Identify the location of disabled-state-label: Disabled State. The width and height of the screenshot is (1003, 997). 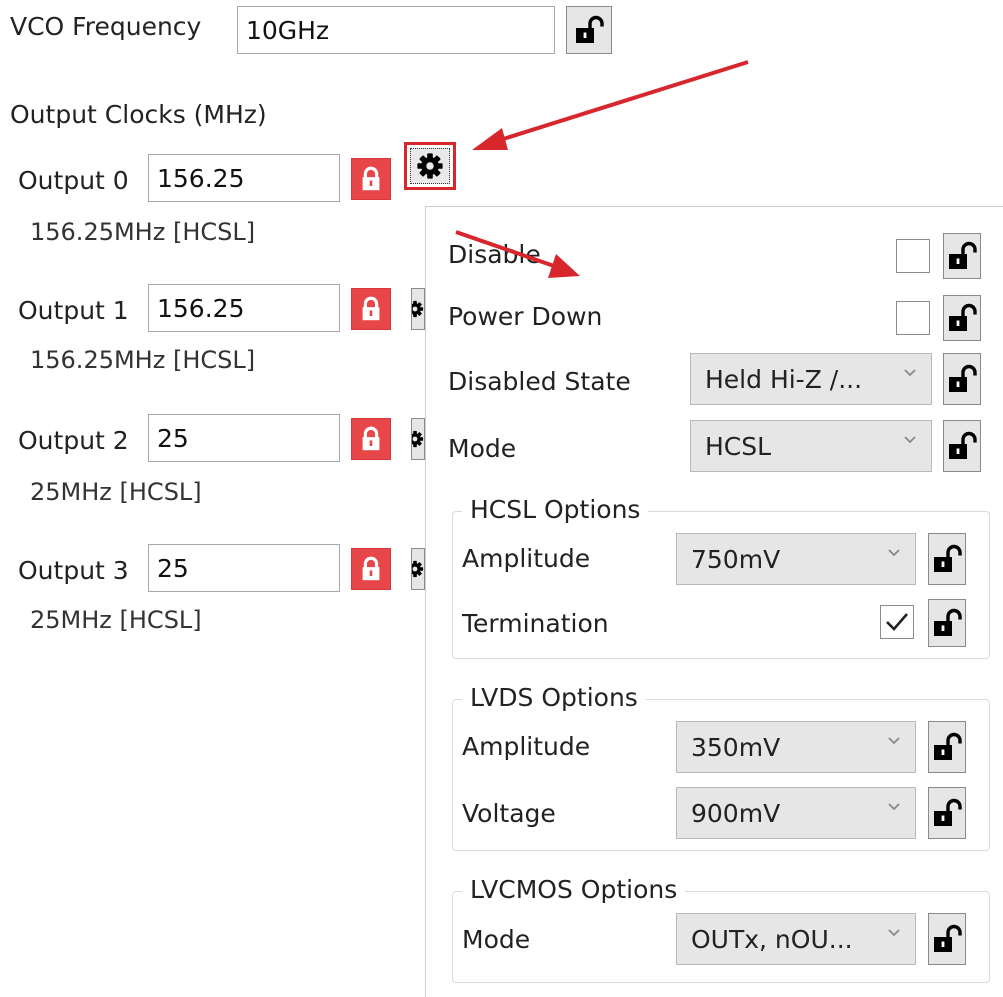
(539, 381).